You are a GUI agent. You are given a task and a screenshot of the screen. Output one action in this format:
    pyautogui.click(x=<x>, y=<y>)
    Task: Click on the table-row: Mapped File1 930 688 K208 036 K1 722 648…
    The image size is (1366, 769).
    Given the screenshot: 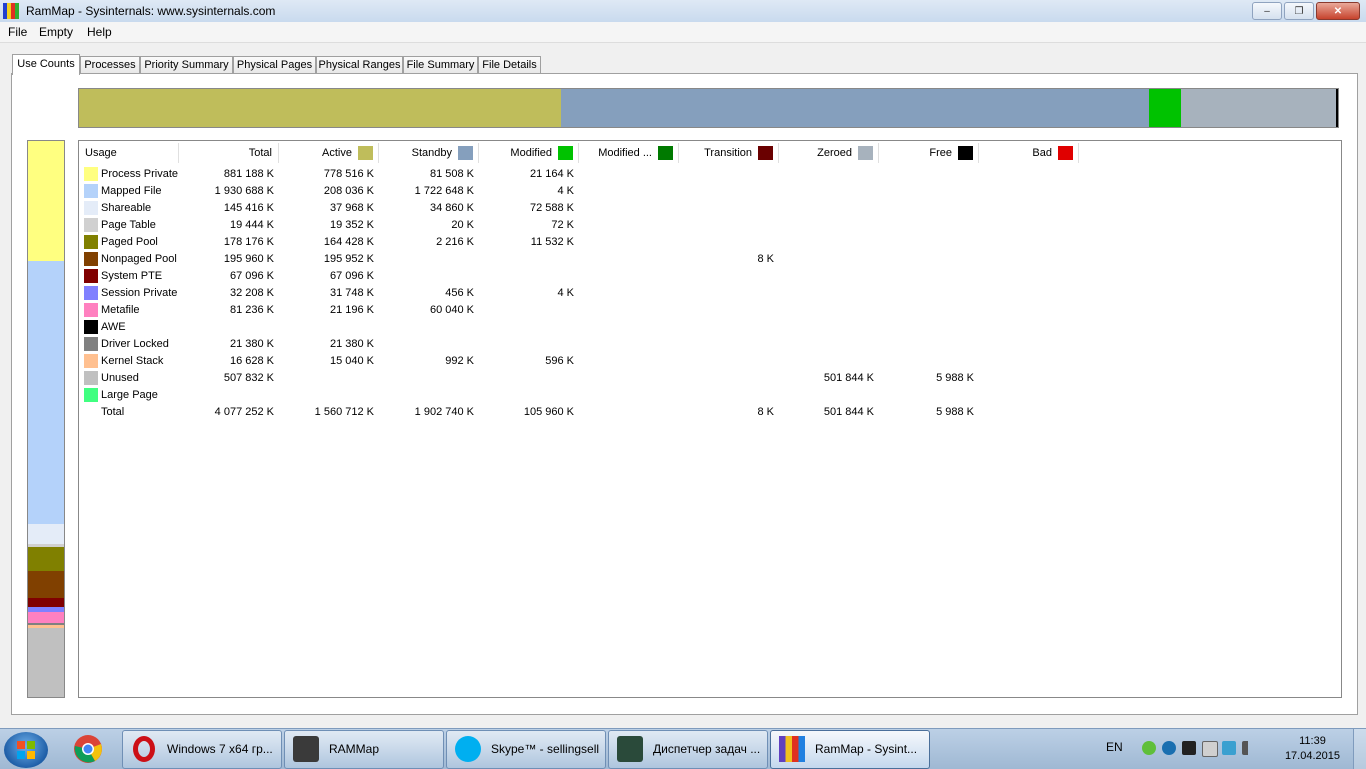 What is the action you would take?
    pyautogui.click(x=579, y=191)
    